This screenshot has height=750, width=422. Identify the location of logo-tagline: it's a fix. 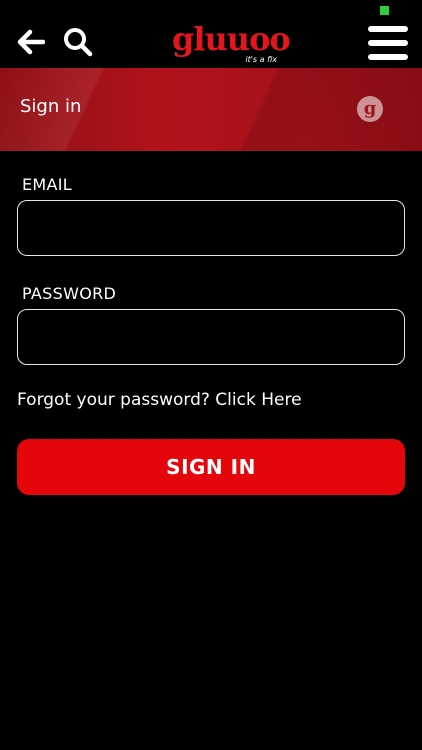
(261, 59).